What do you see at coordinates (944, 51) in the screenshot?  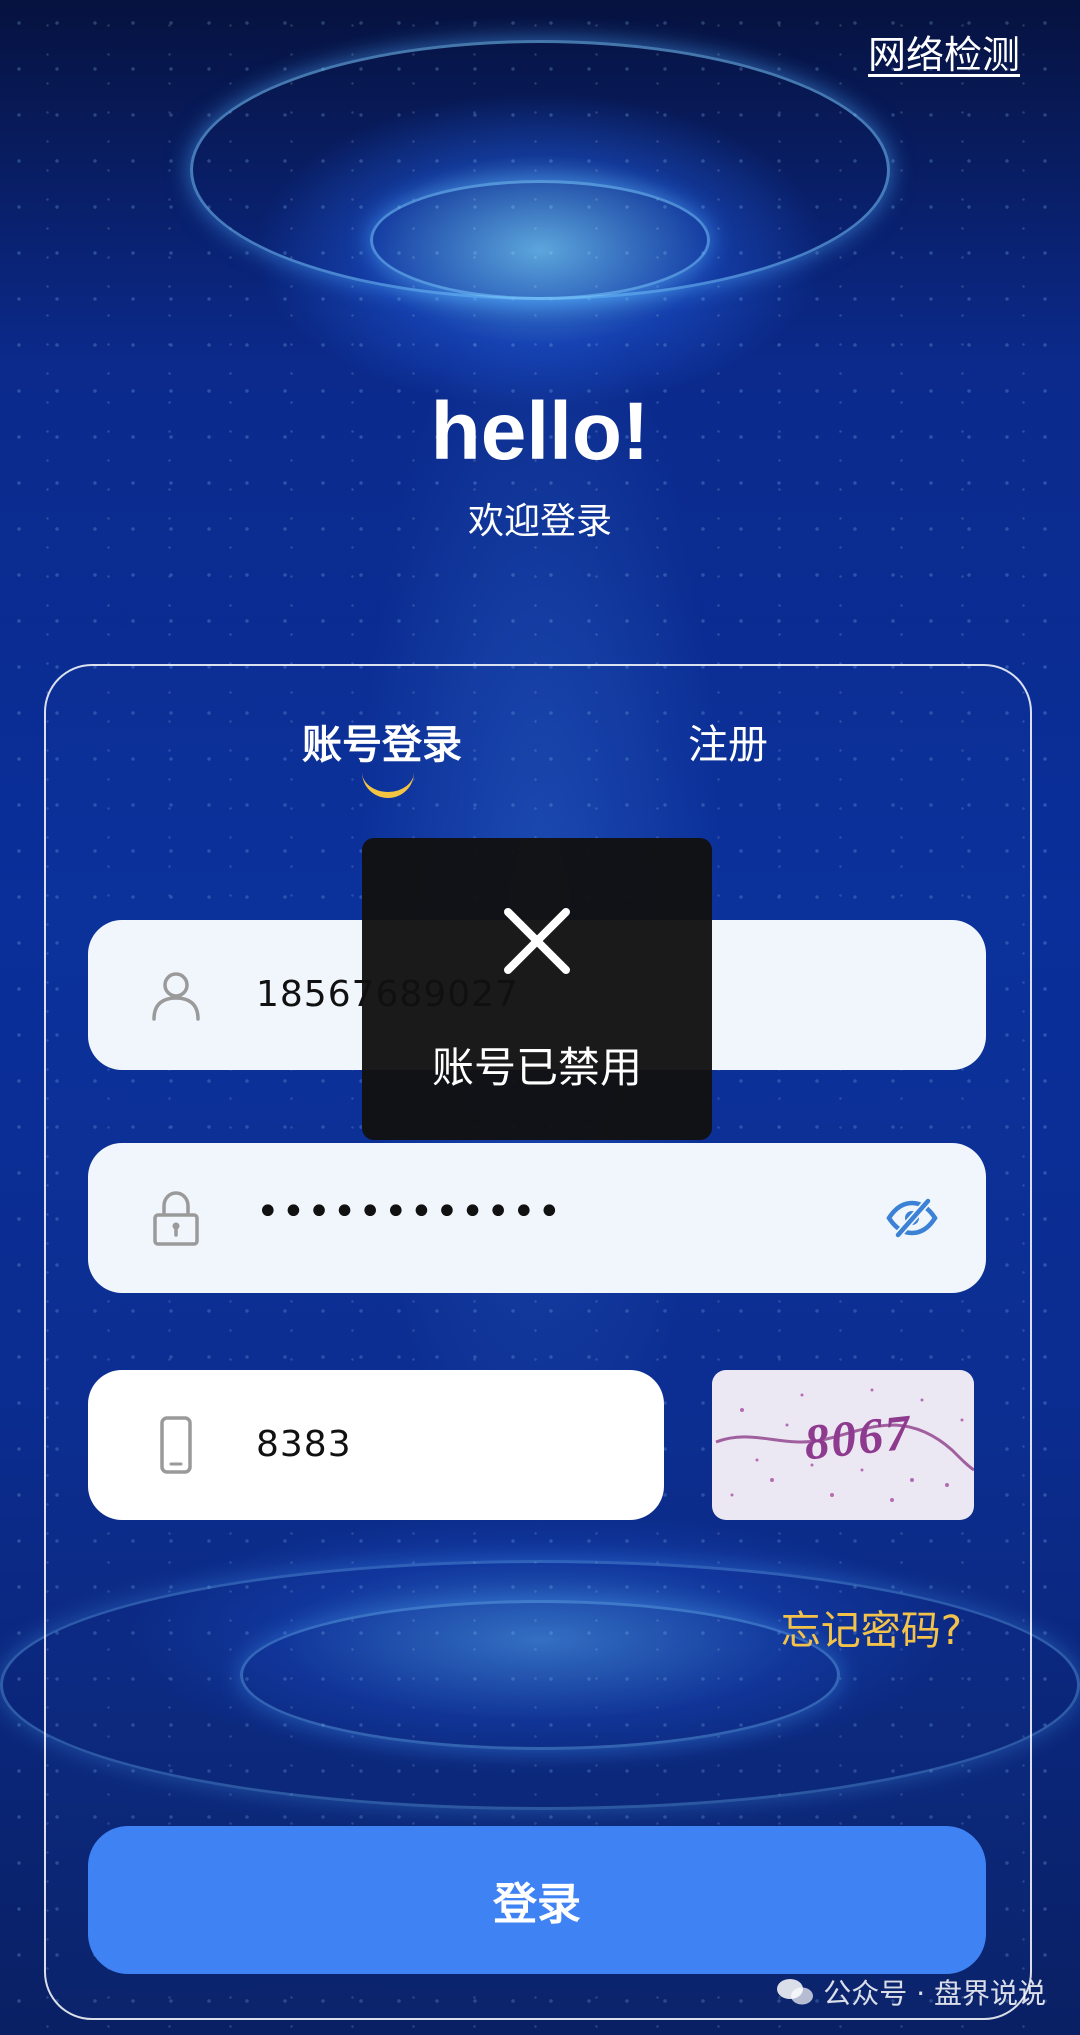 I see `network-check-link: 网络检测` at bounding box center [944, 51].